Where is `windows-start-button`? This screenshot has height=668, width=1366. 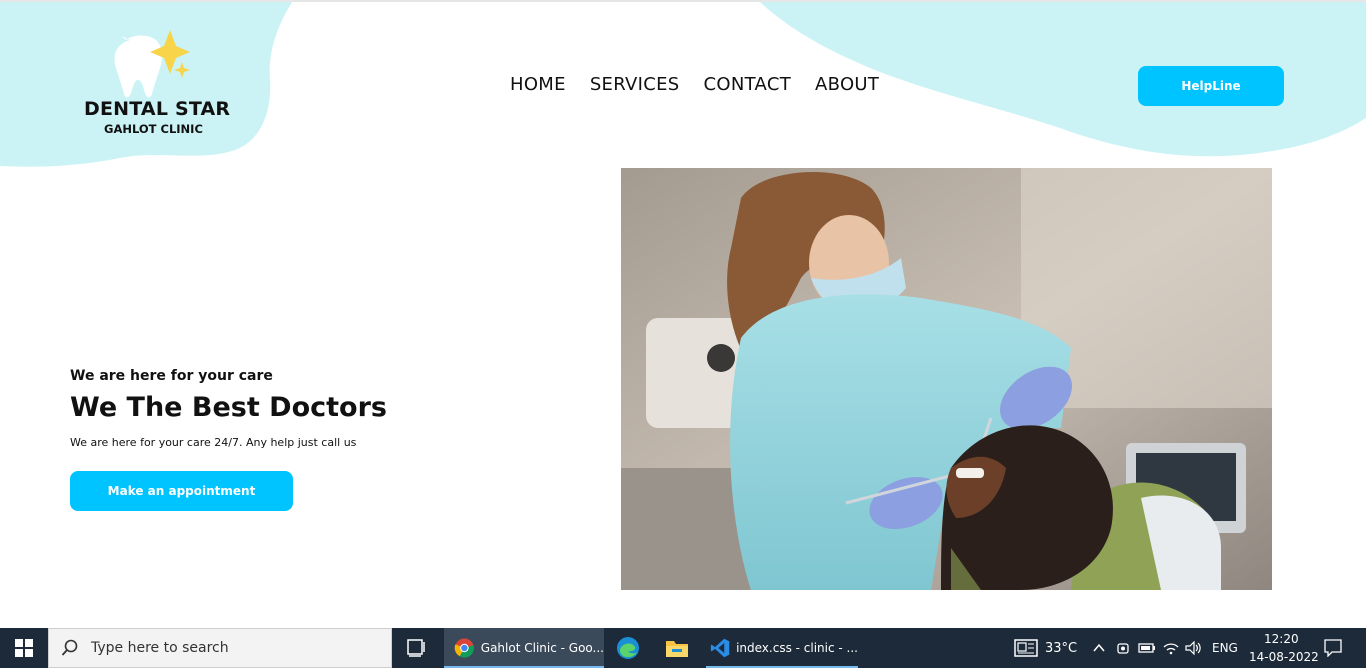
windows-start-button is located at coordinates (24, 648).